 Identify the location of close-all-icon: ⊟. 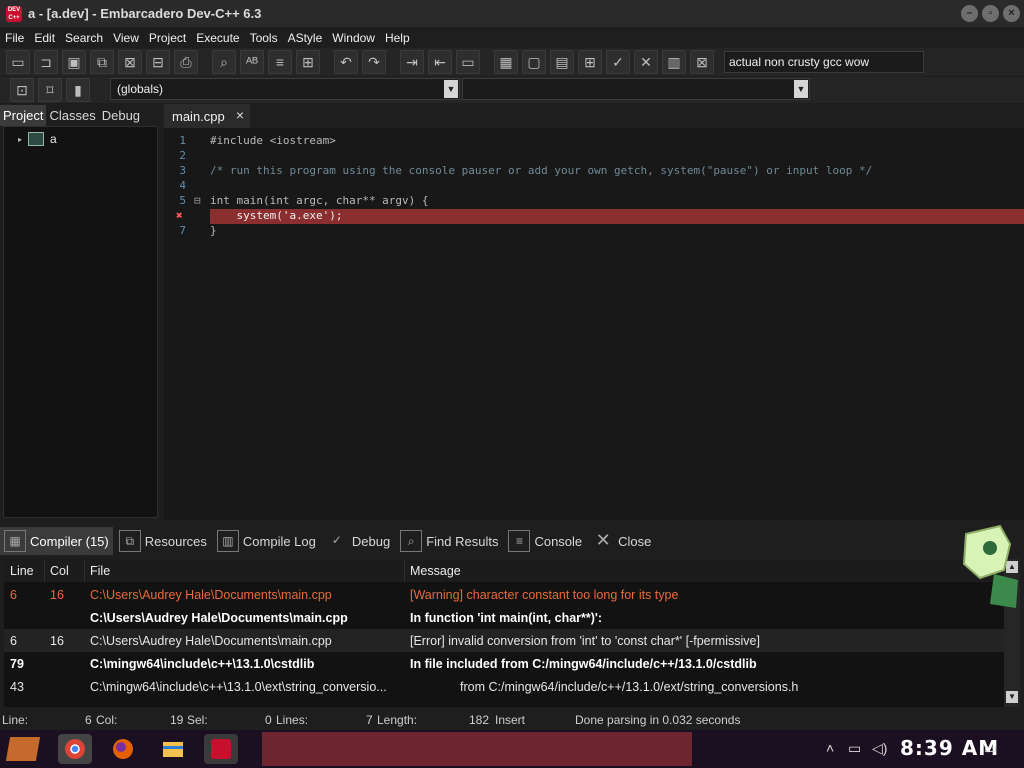
(158, 62).